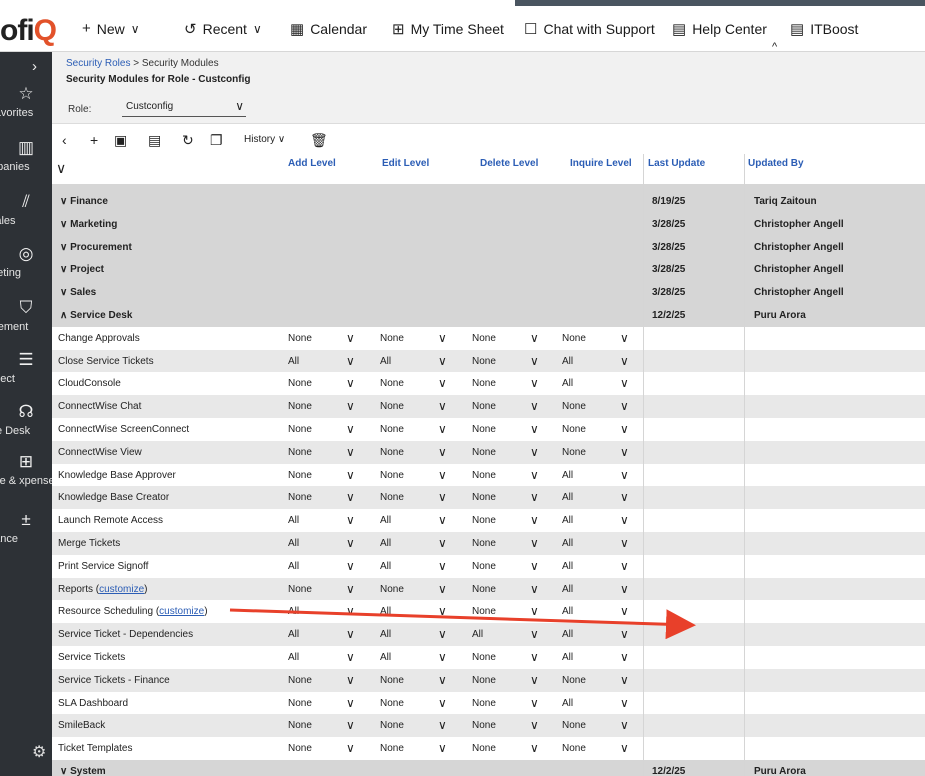 The image size is (925, 776). I want to click on sidebar-item-favorites: ☆ Favorites, so click(26, 101).